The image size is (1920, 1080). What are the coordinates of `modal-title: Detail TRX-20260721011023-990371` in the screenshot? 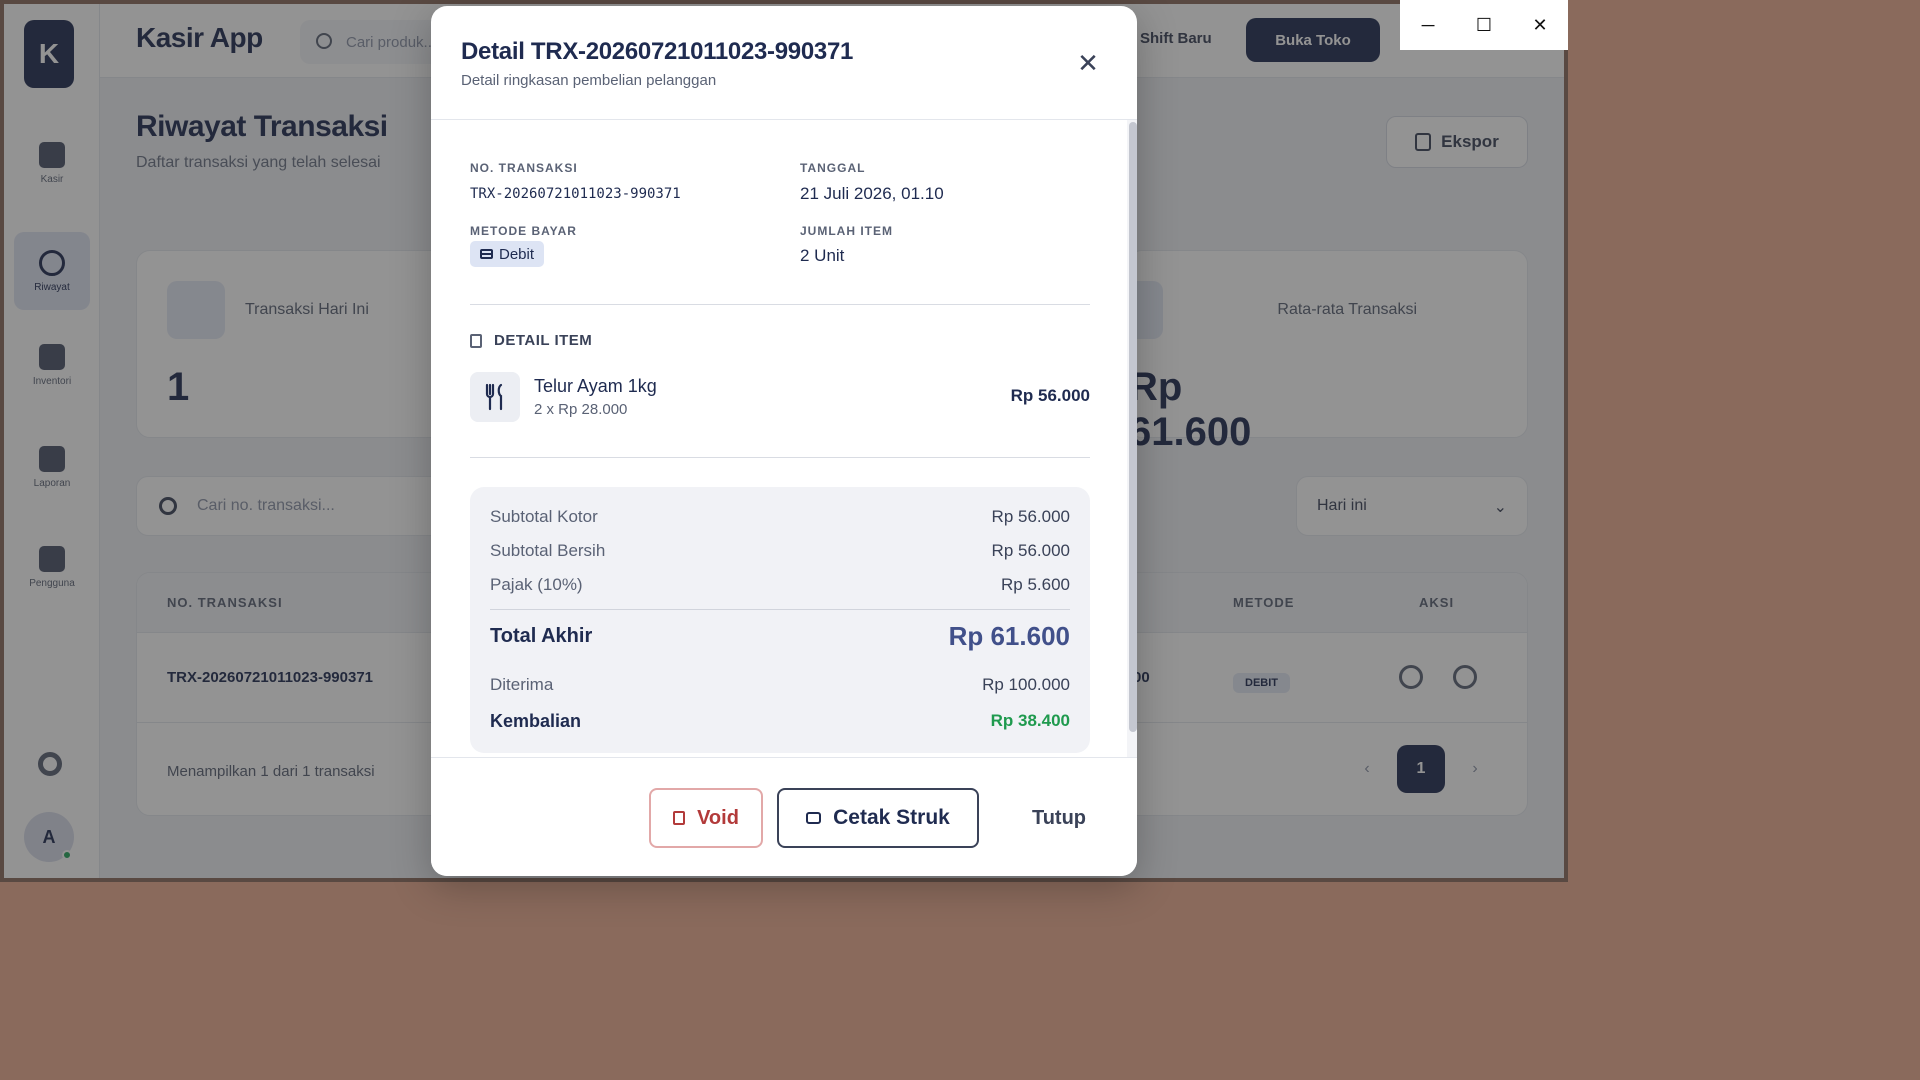 It's located at (657, 51).